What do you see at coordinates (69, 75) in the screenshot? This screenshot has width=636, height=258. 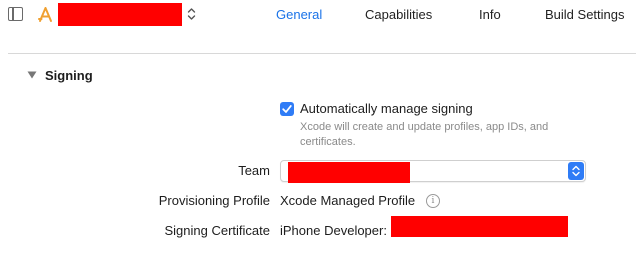 I see `section-title-signing: Signing` at bounding box center [69, 75].